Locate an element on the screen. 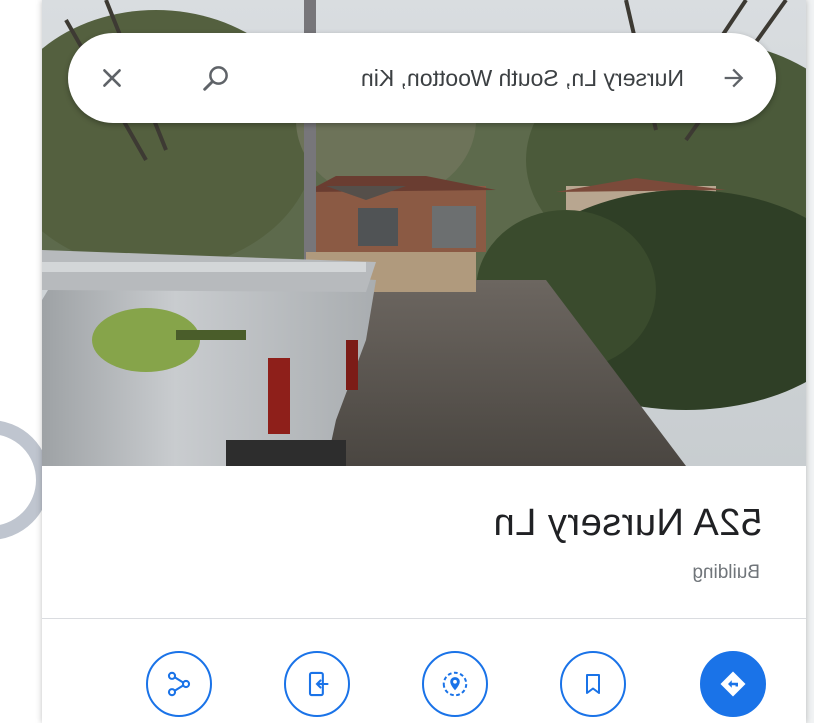 Image resolution: width=814 pixels, height=723 pixels. close-button is located at coordinates (112, 78).